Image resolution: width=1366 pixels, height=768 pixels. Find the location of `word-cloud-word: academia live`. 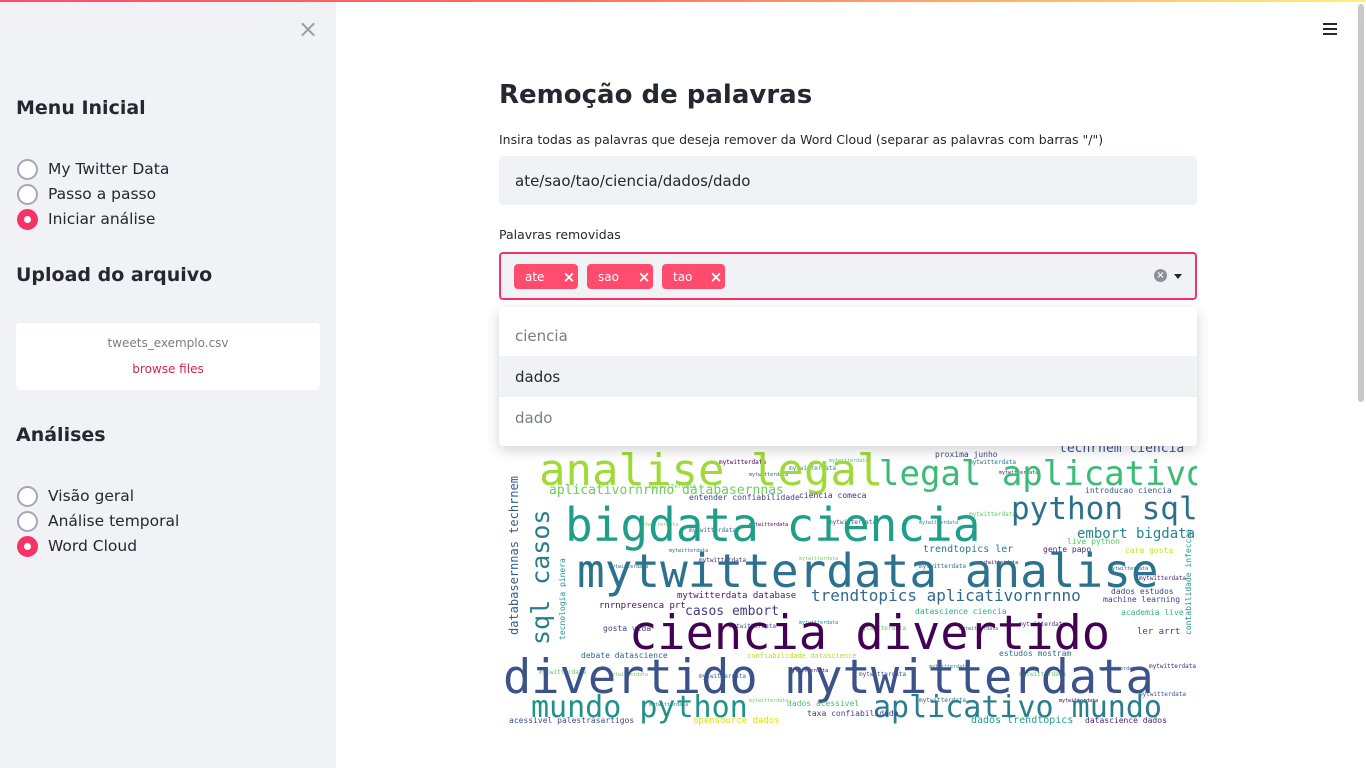

word-cloud-word: academia live is located at coordinates (1152, 612).